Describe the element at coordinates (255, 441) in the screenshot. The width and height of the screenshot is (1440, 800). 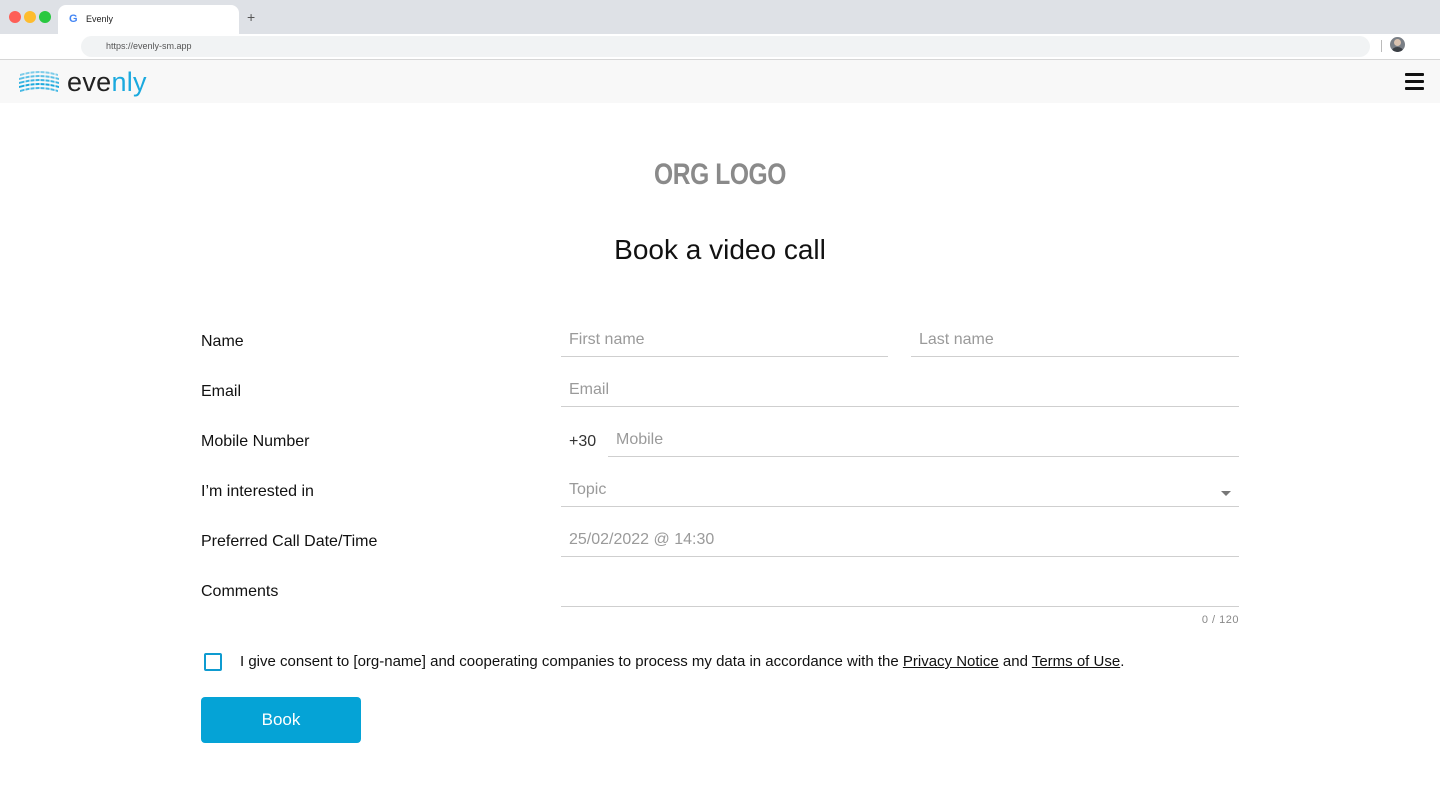
I see `mobile-label: Mobile Number` at that location.